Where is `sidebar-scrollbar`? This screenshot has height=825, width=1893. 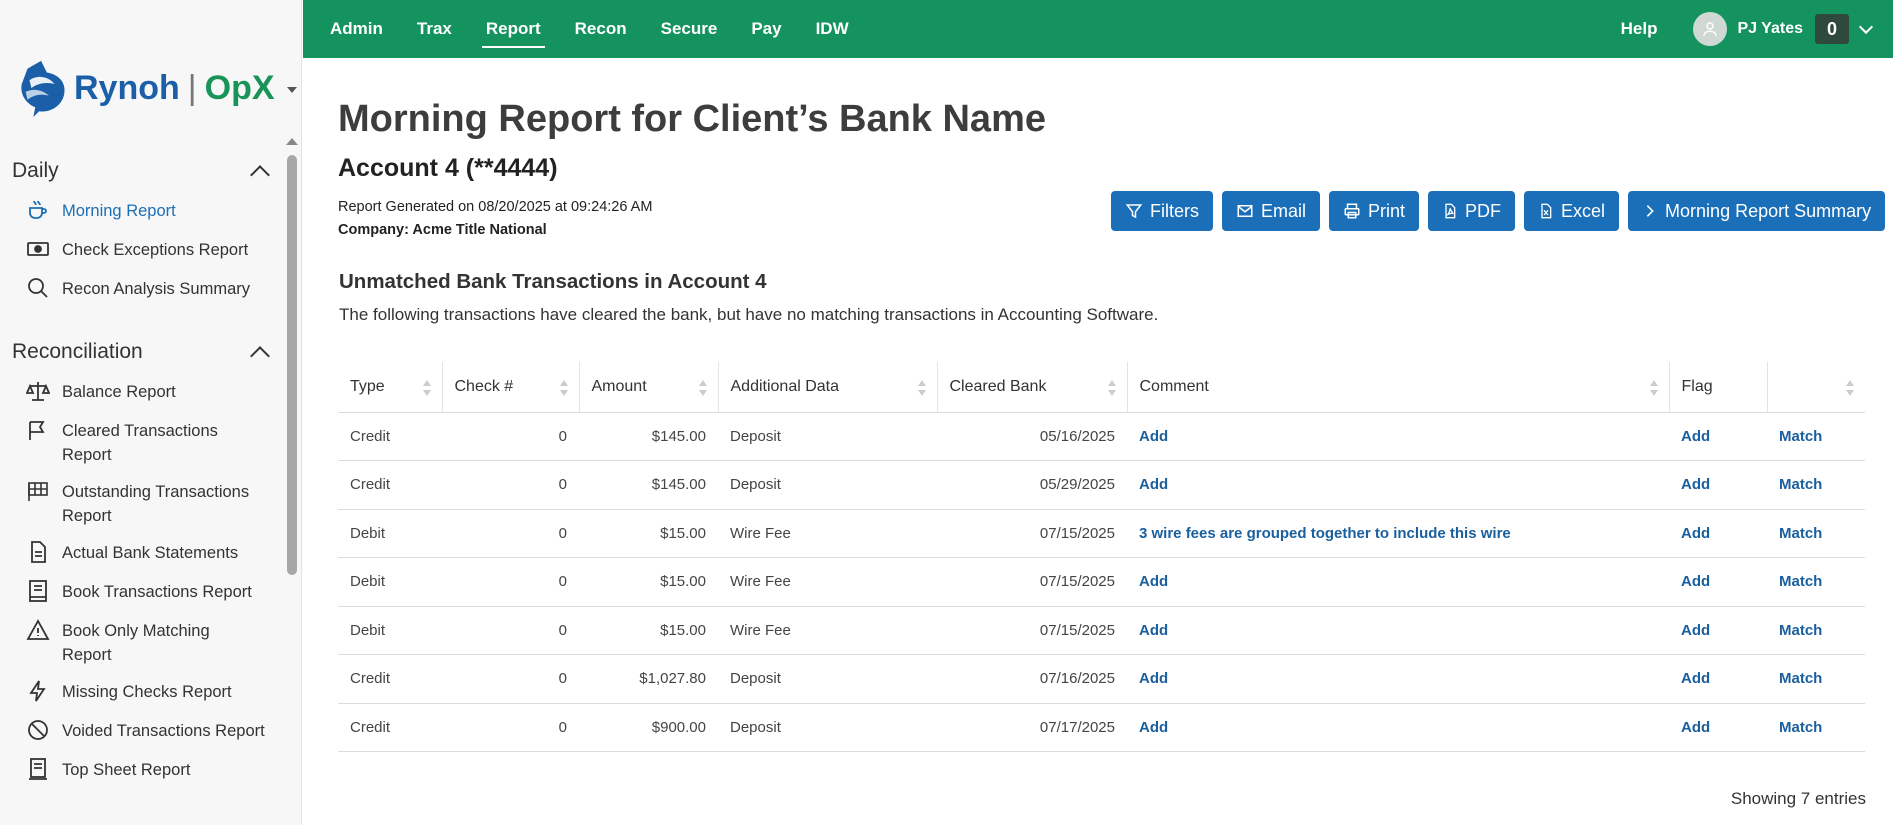
sidebar-scrollbar is located at coordinates (292, 480).